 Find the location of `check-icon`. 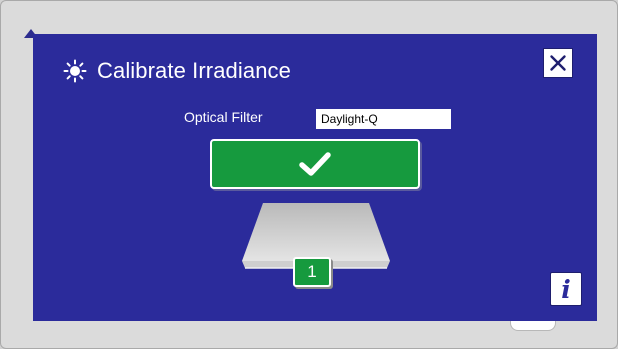

check-icon is located at coordinates (315, 164).